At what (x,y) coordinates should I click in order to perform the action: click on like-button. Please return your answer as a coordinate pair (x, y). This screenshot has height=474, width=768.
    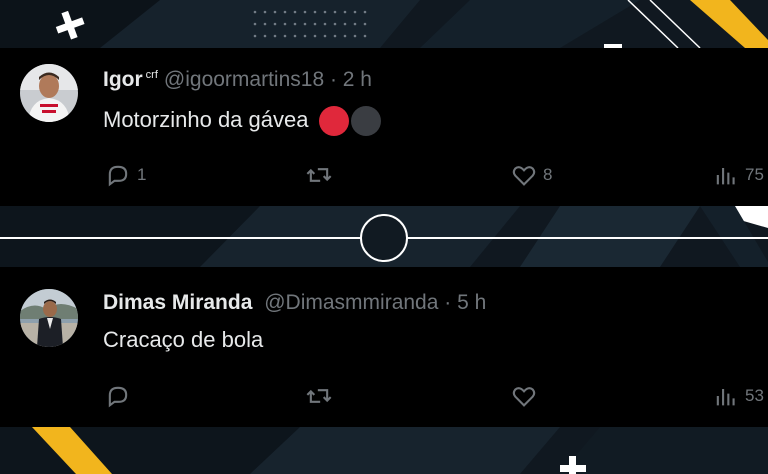
    Looking at the image, I should click on (526, 396).